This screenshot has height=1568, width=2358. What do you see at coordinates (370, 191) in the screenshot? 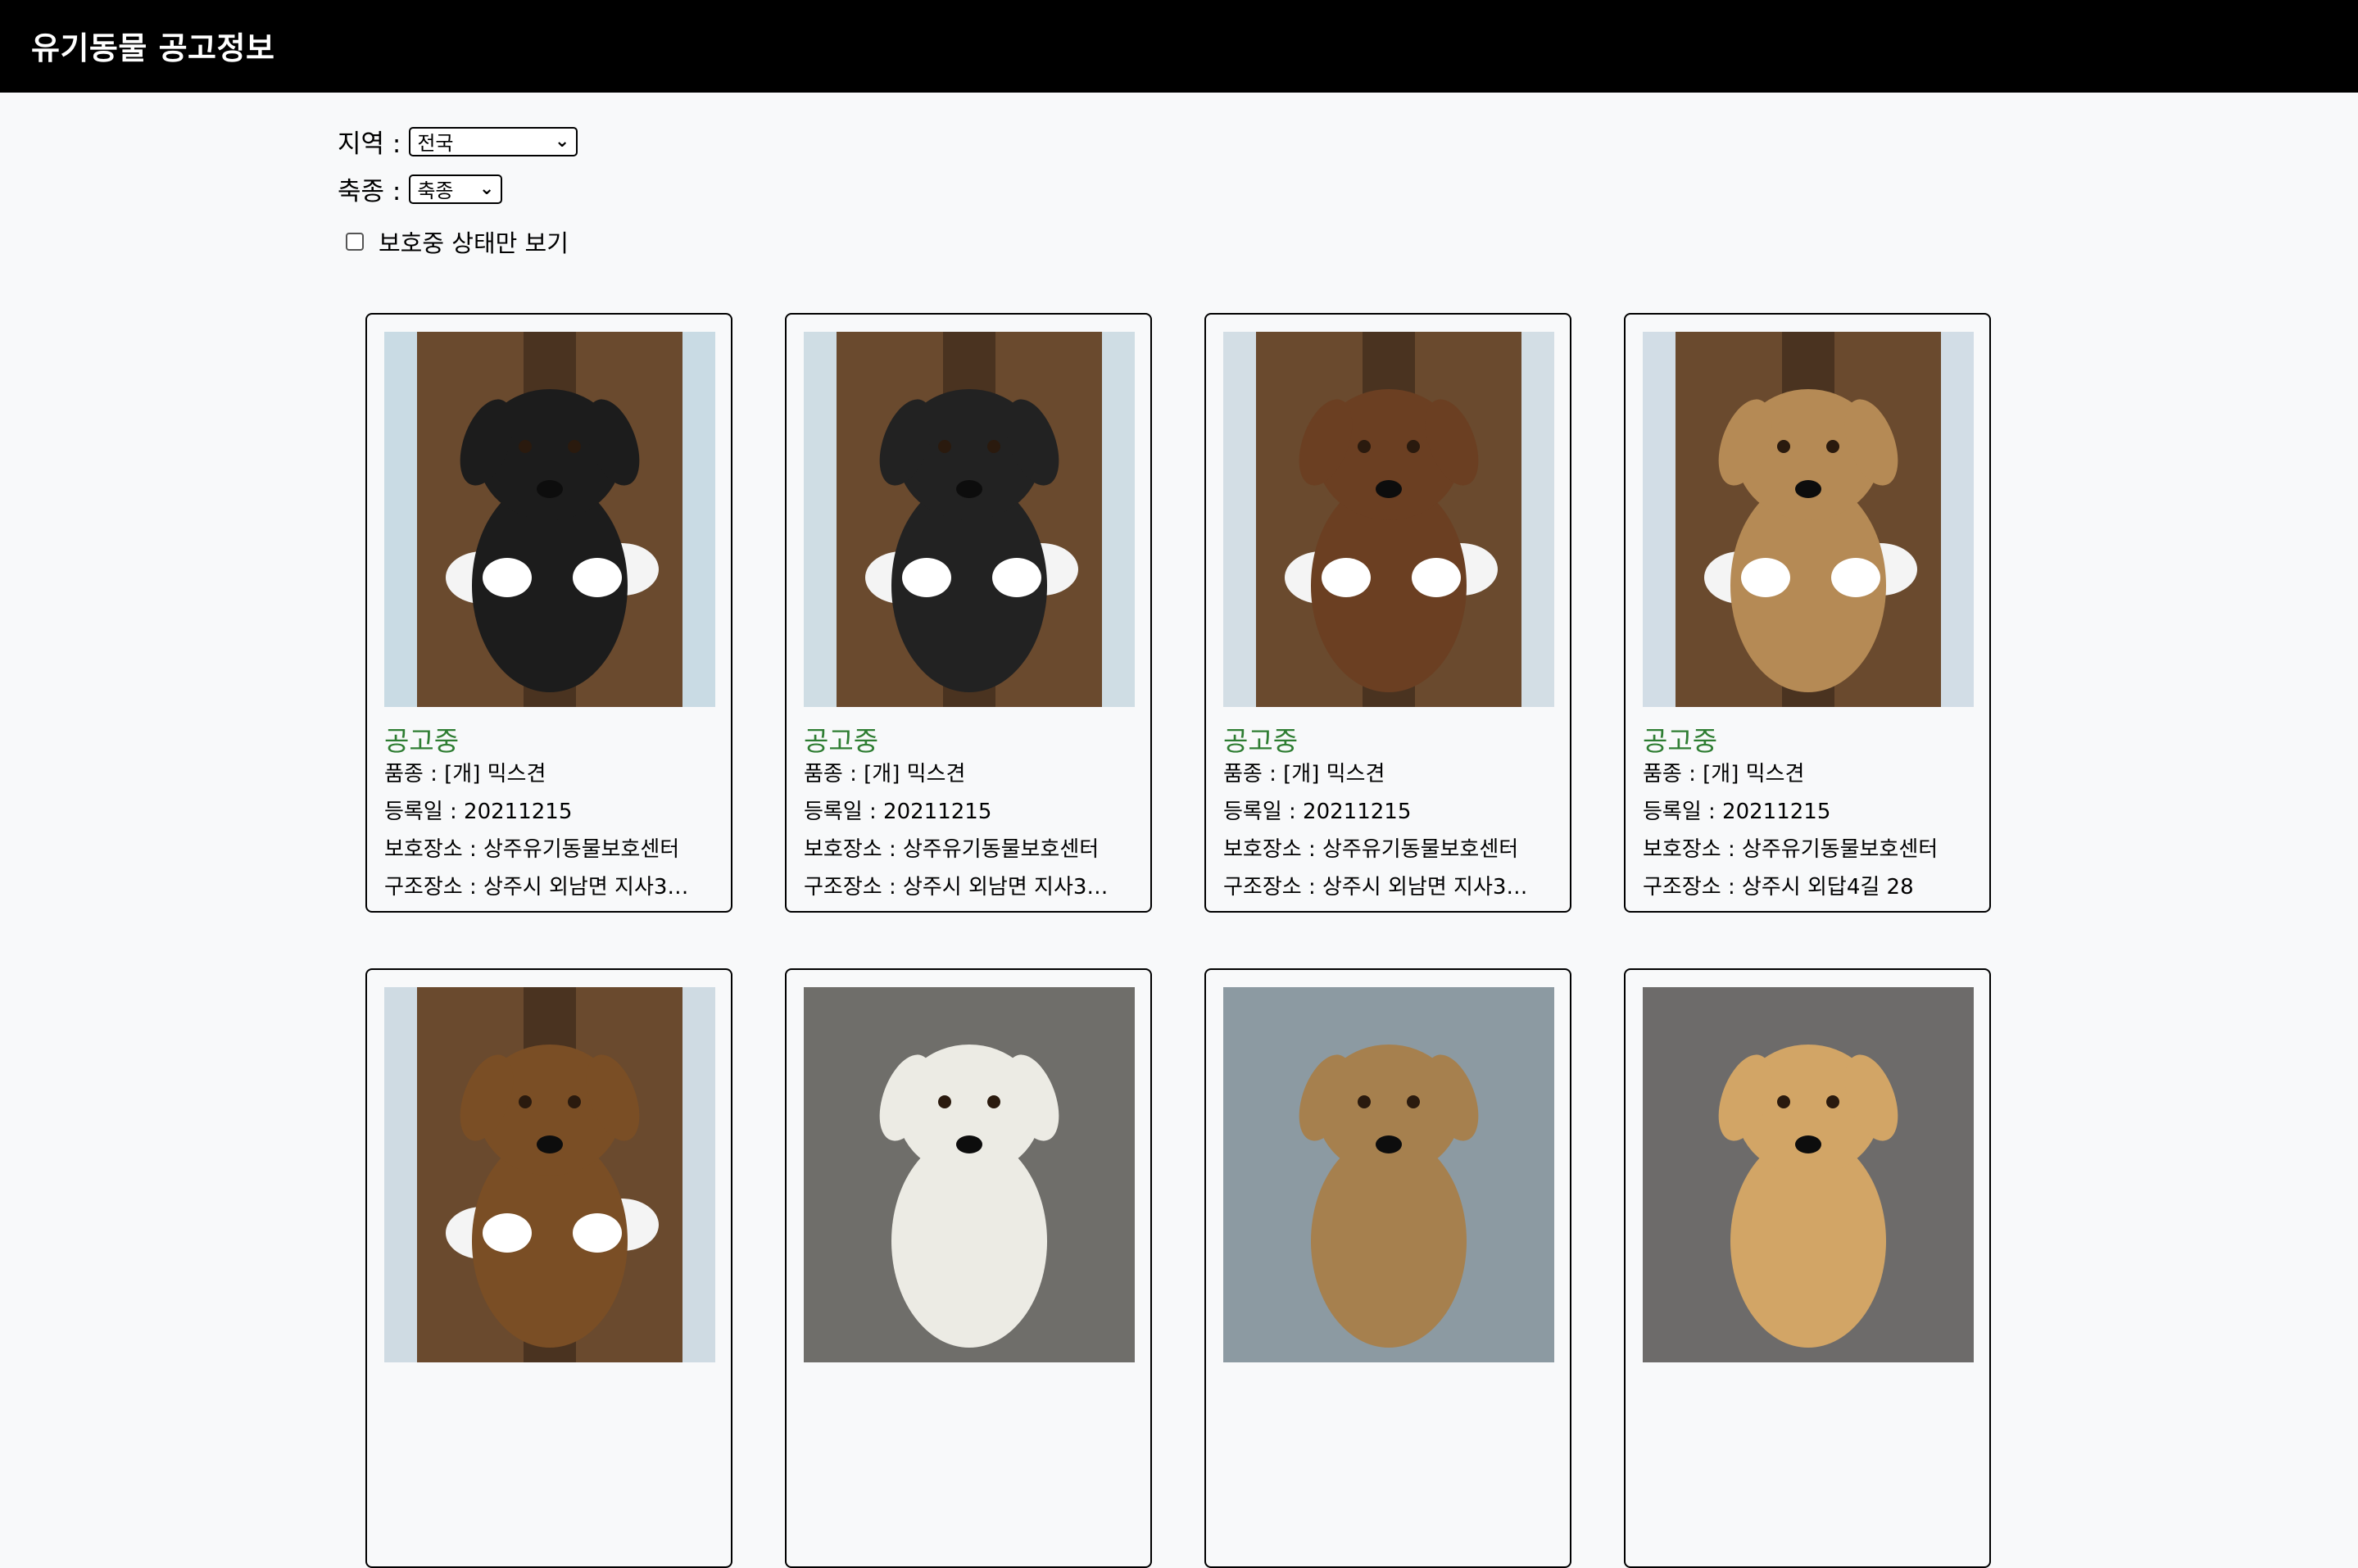
I see `species-filter-label: 축종 :` at bounding box center [370, 191].